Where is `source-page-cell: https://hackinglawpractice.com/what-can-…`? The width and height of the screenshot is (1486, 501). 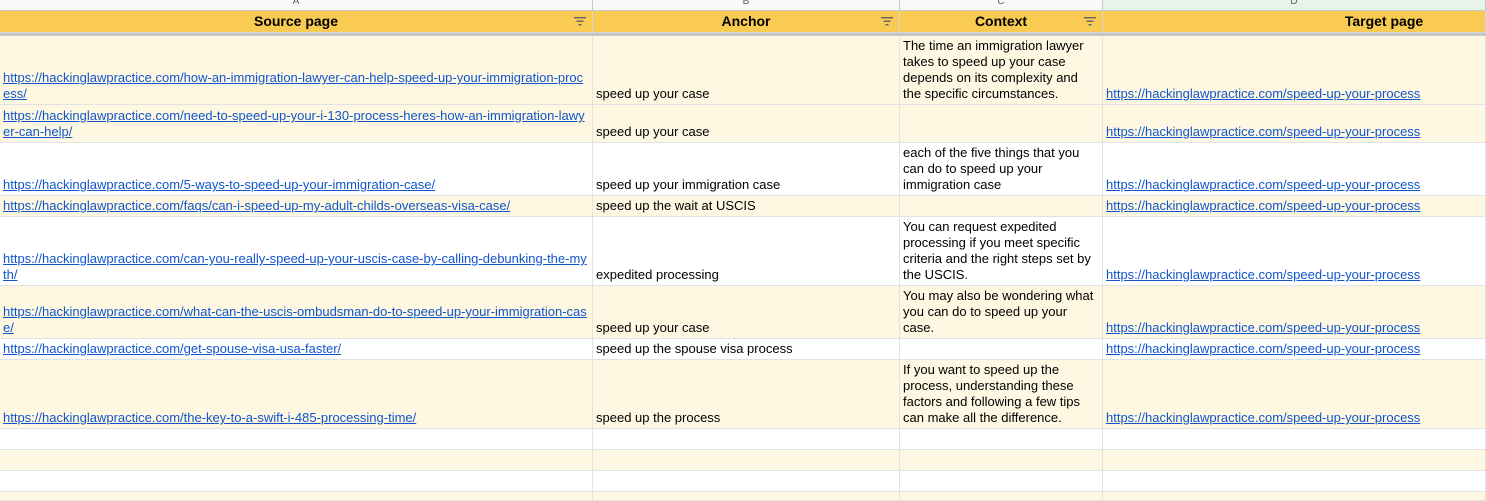 source-page-cell: https://hackinglawpractice.com/what-can-… is located at coordinates (296, 312).